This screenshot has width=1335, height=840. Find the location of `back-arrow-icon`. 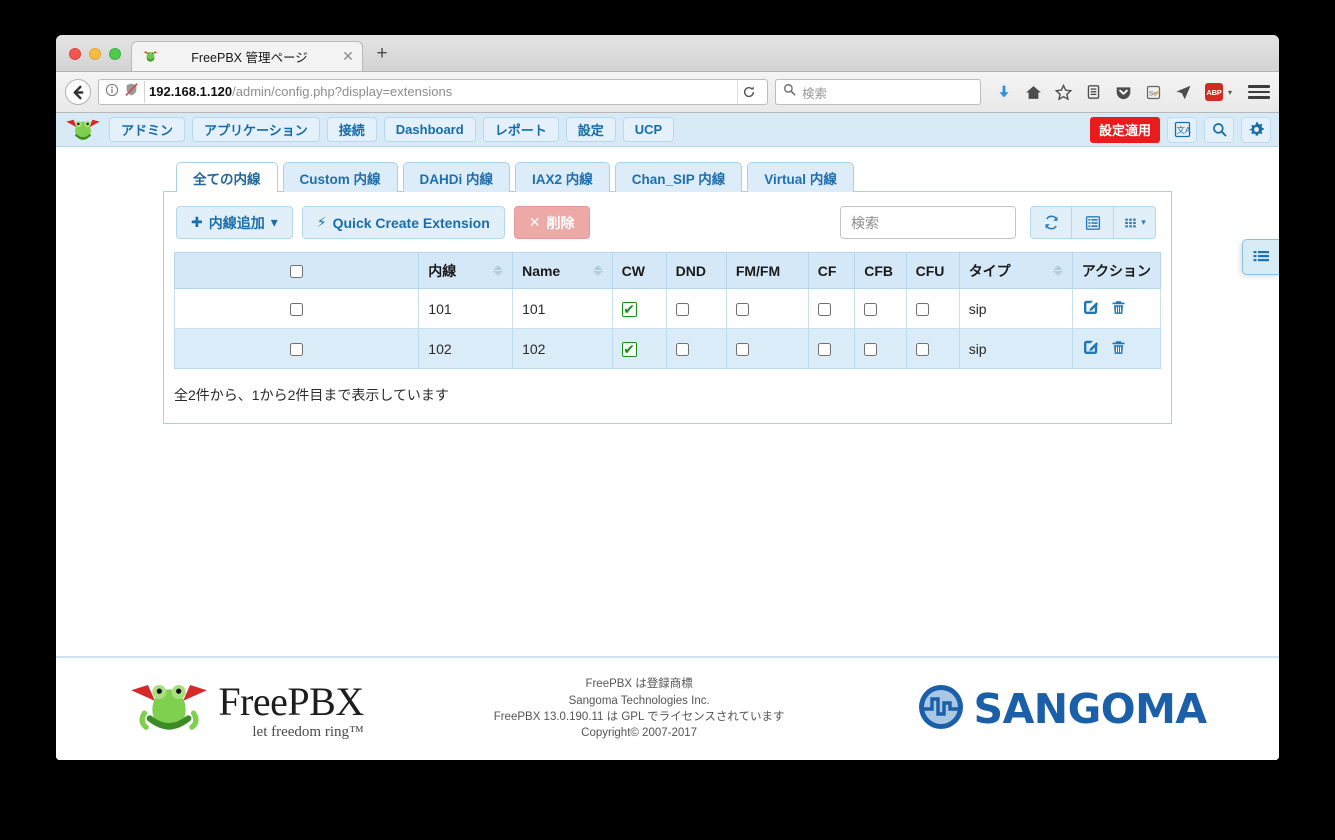

back-arrow-icon is located at coordinates (78, 92).